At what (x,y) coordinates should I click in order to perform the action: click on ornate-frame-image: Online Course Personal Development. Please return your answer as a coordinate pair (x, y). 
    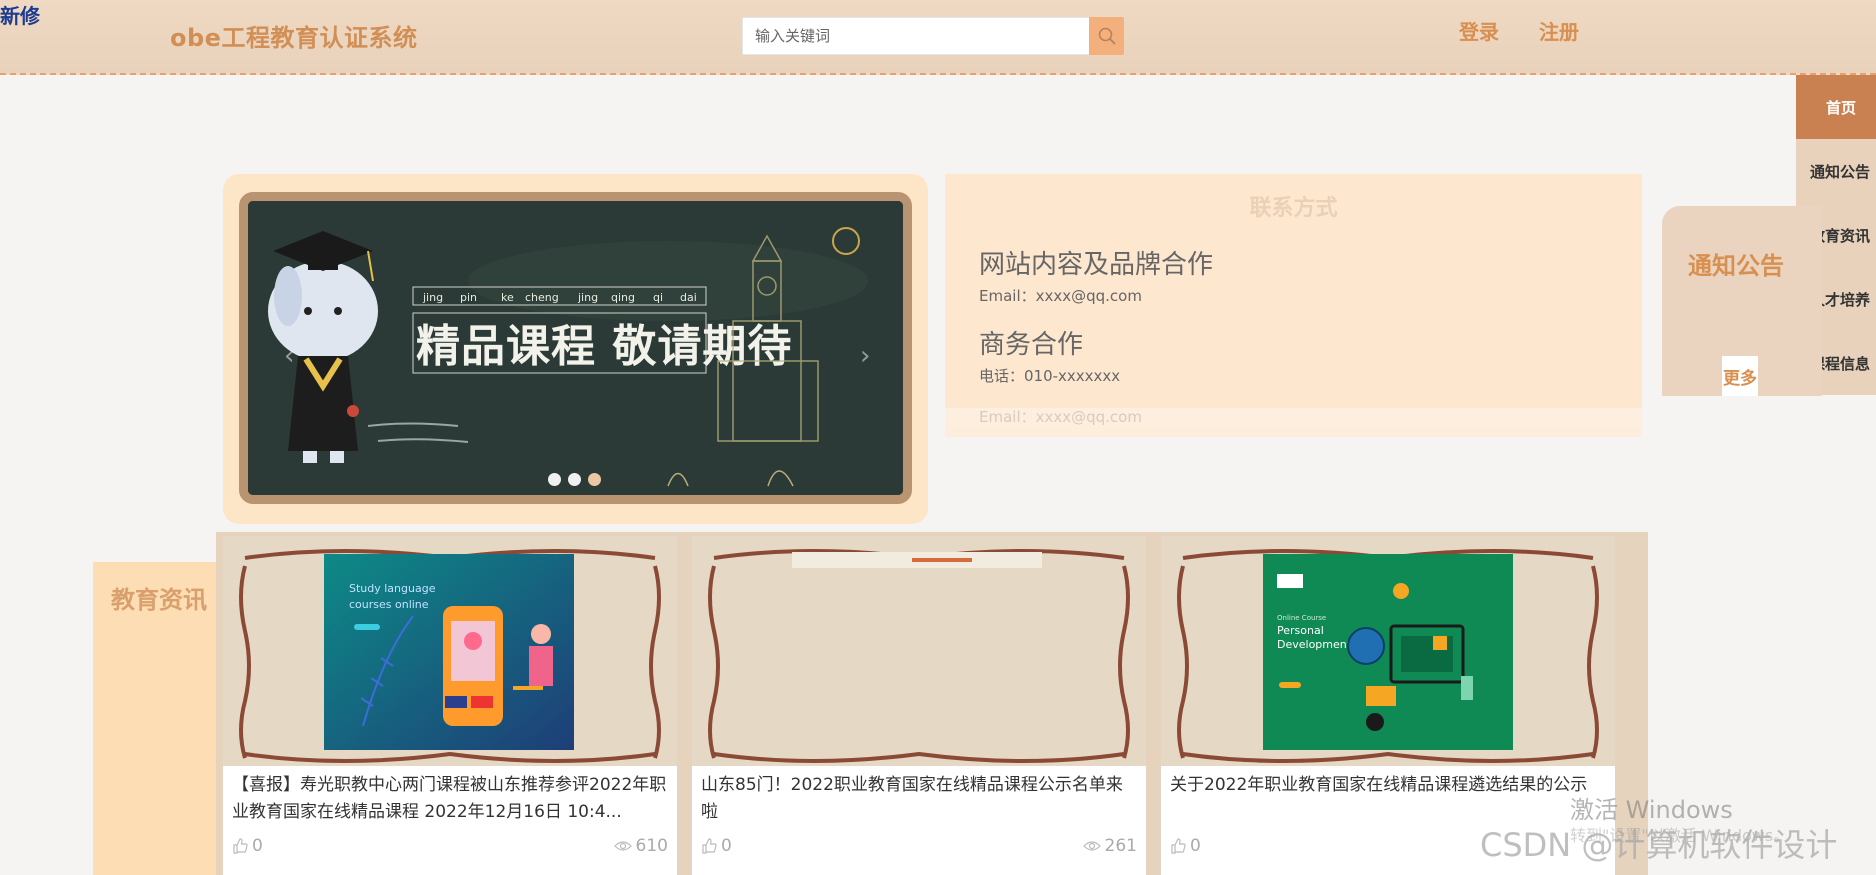
    Looking at the image, I should click on (1388, 651).